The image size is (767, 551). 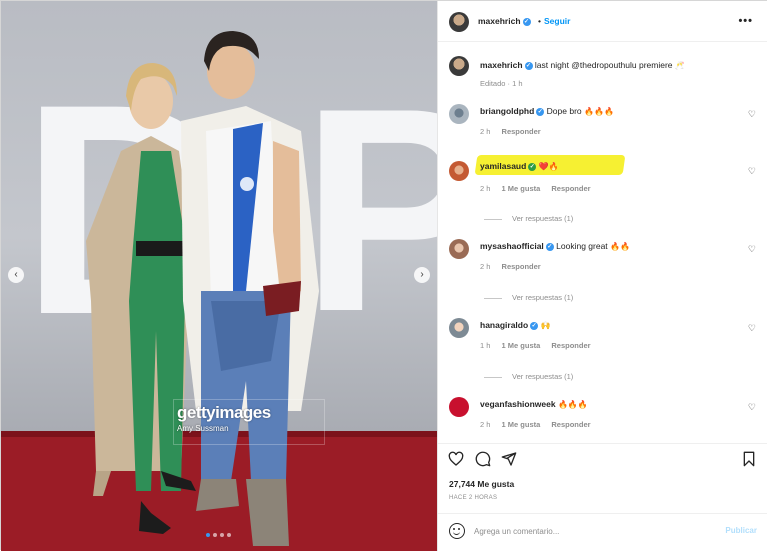 I want to click on emoji-icon, so click(x=457, y=531).